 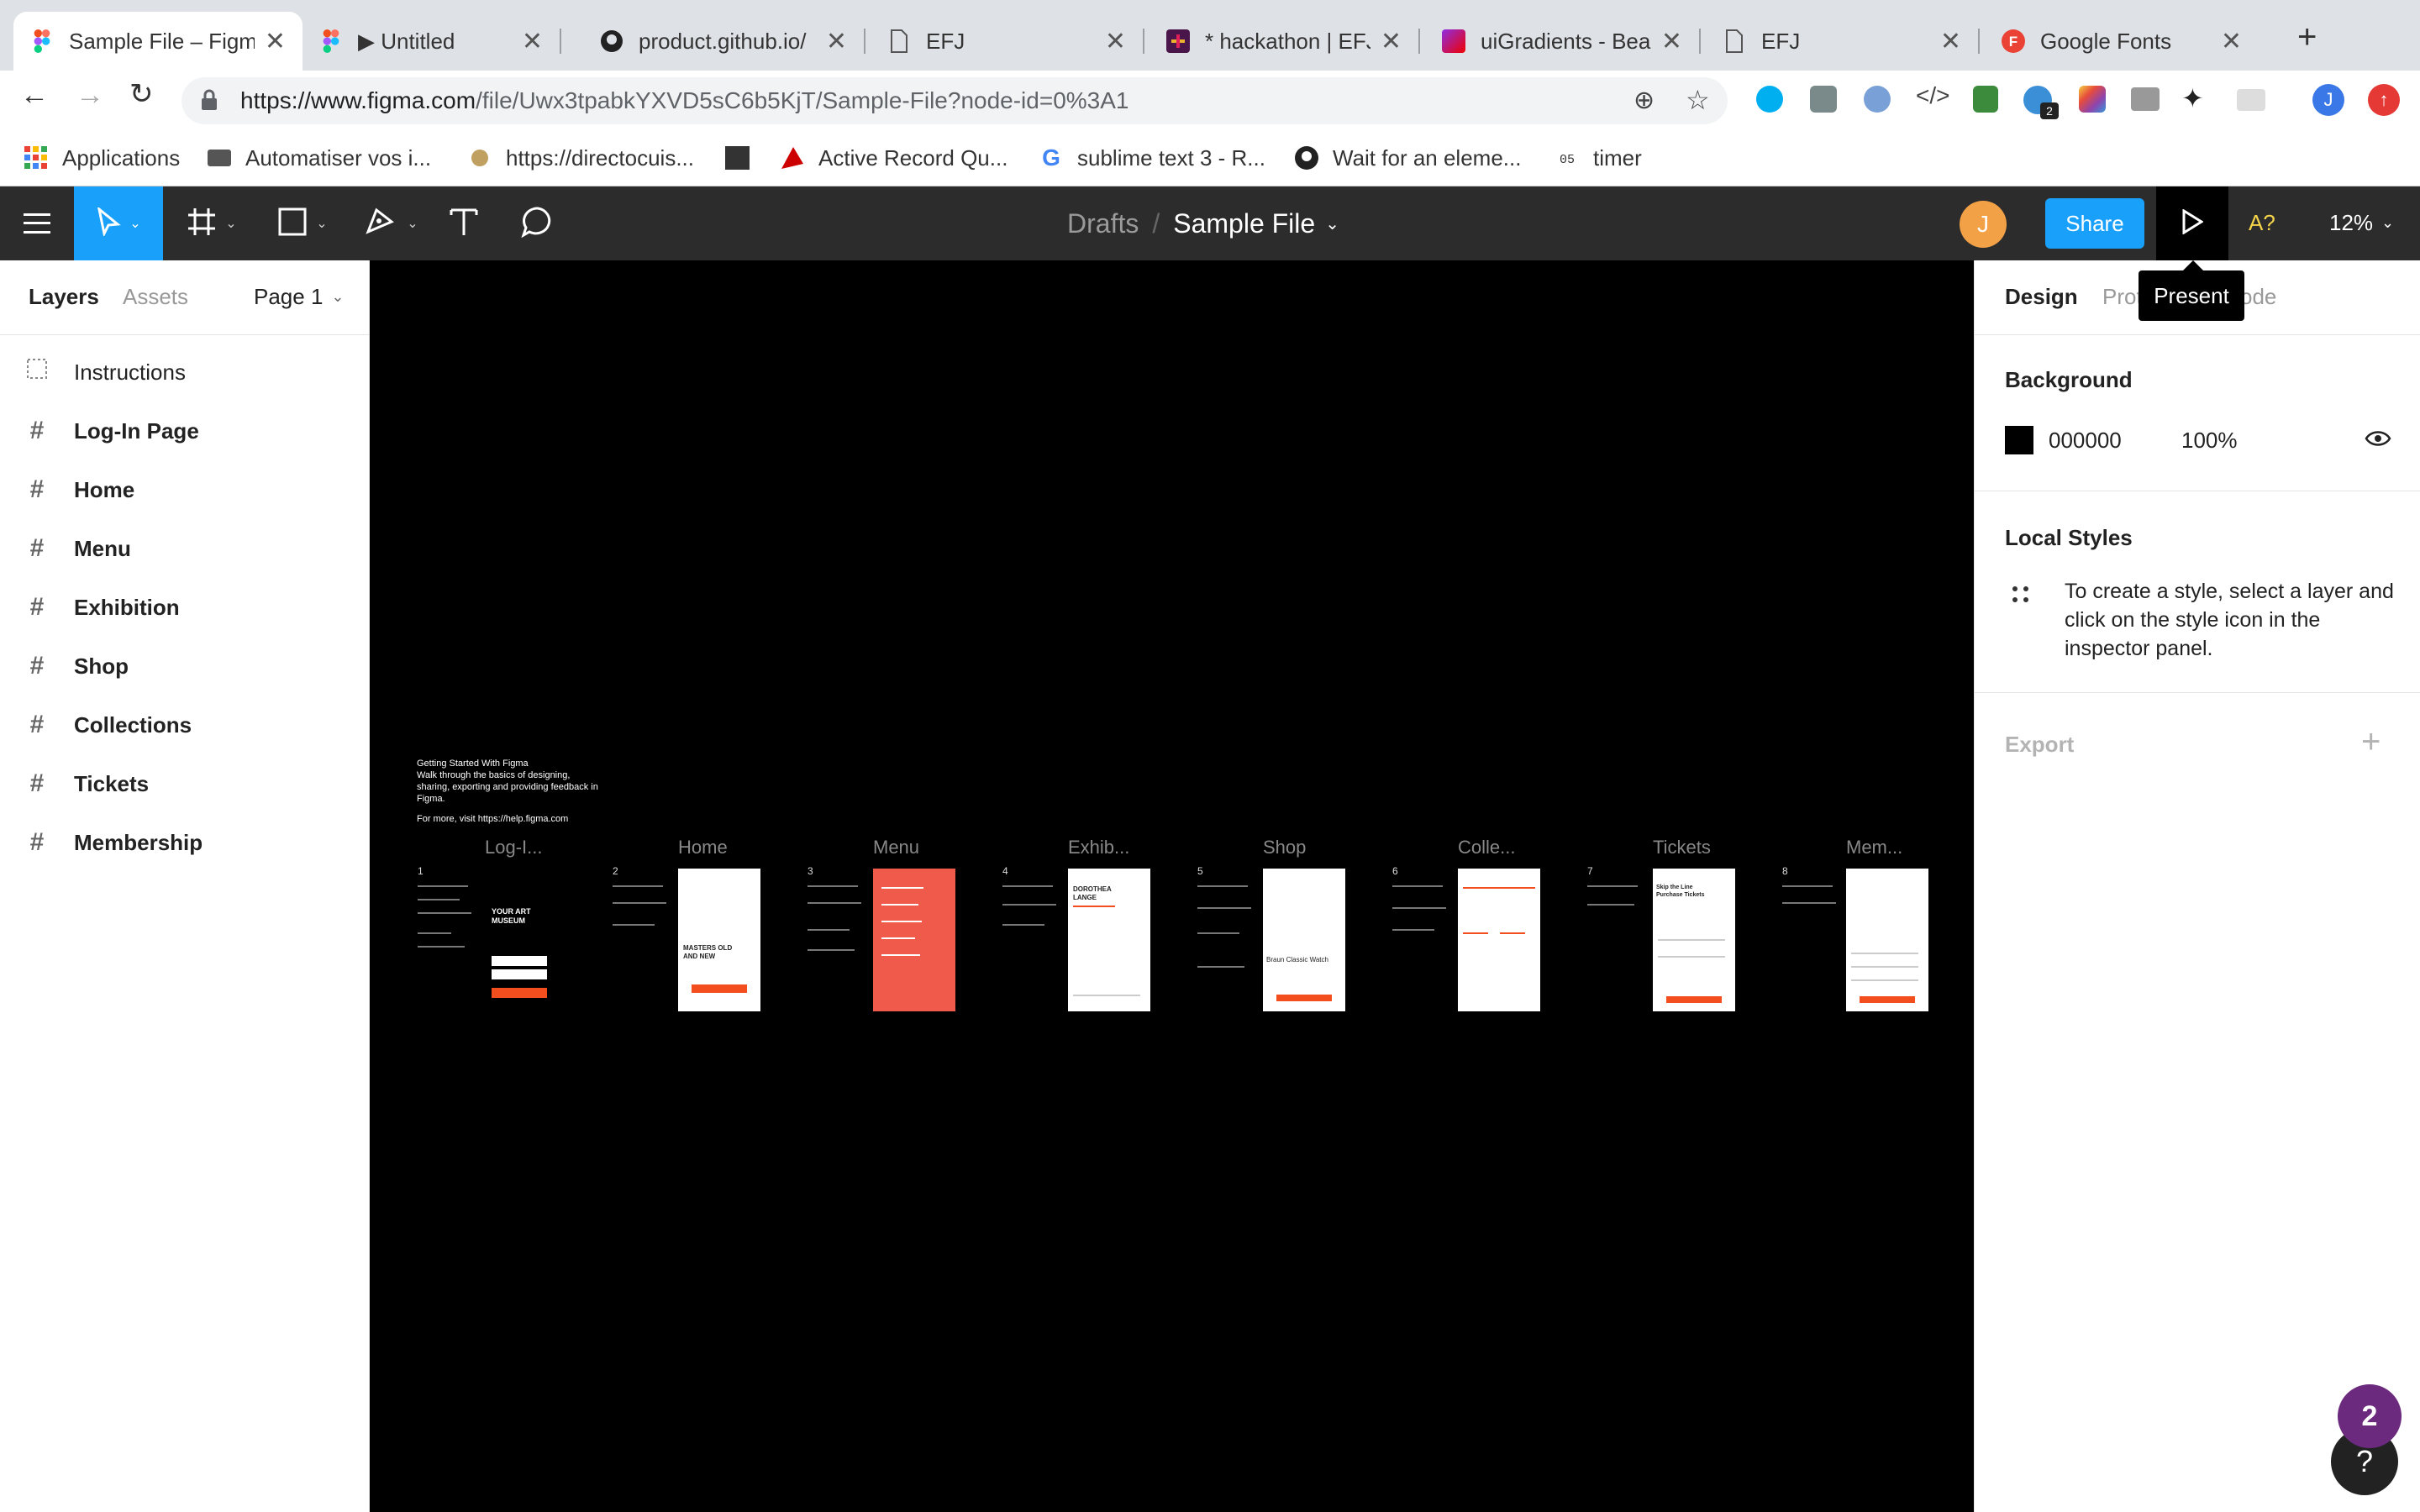 I want to click on zoom-icon: ⊕, so click(x=1645, y=100).